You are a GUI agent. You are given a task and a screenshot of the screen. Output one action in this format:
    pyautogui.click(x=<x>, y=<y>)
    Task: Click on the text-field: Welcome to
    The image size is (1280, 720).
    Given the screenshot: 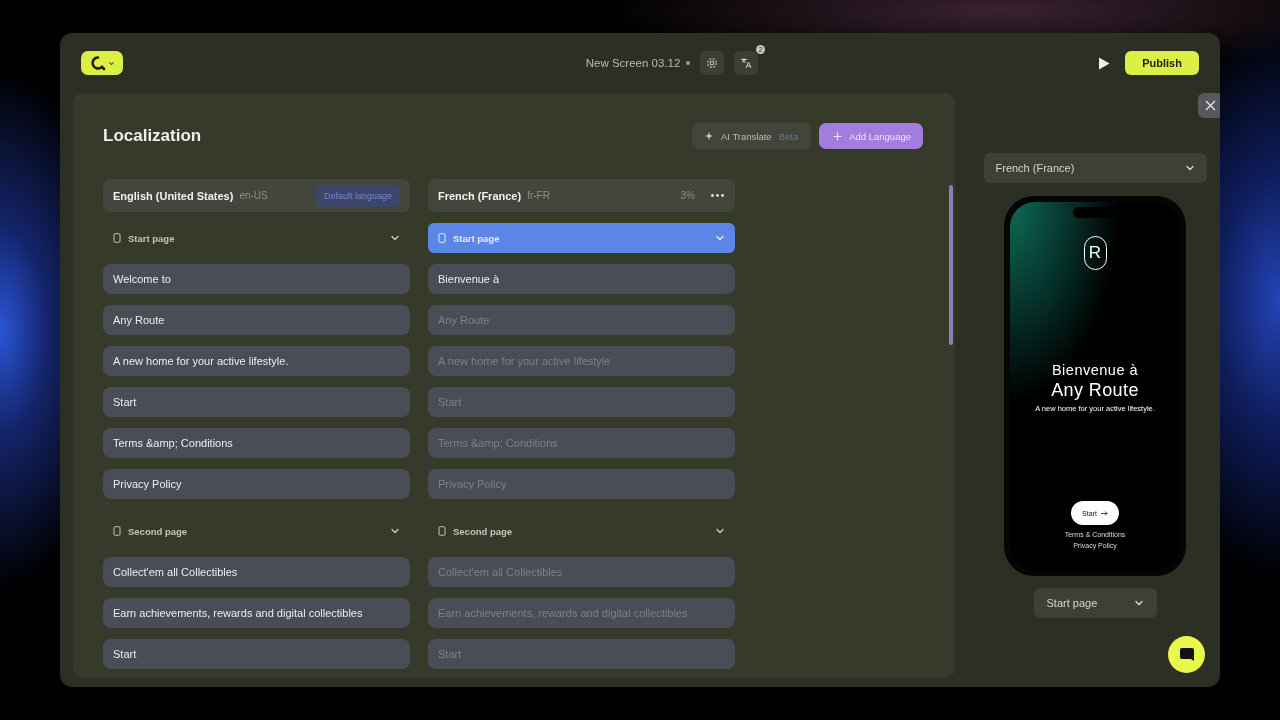 What is the action you would take?
    pyautogui.click(x=256, y=279)
    